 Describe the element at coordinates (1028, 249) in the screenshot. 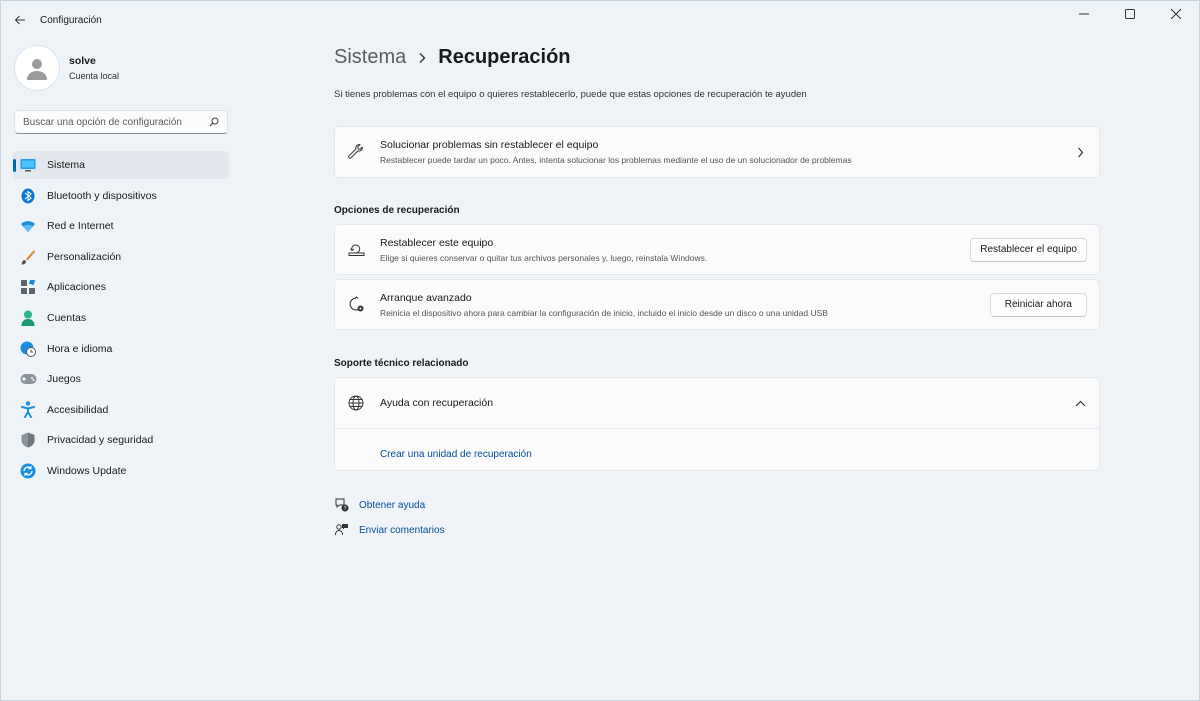

I see `reset-pc-button: Restablecer el equipo` at that location.